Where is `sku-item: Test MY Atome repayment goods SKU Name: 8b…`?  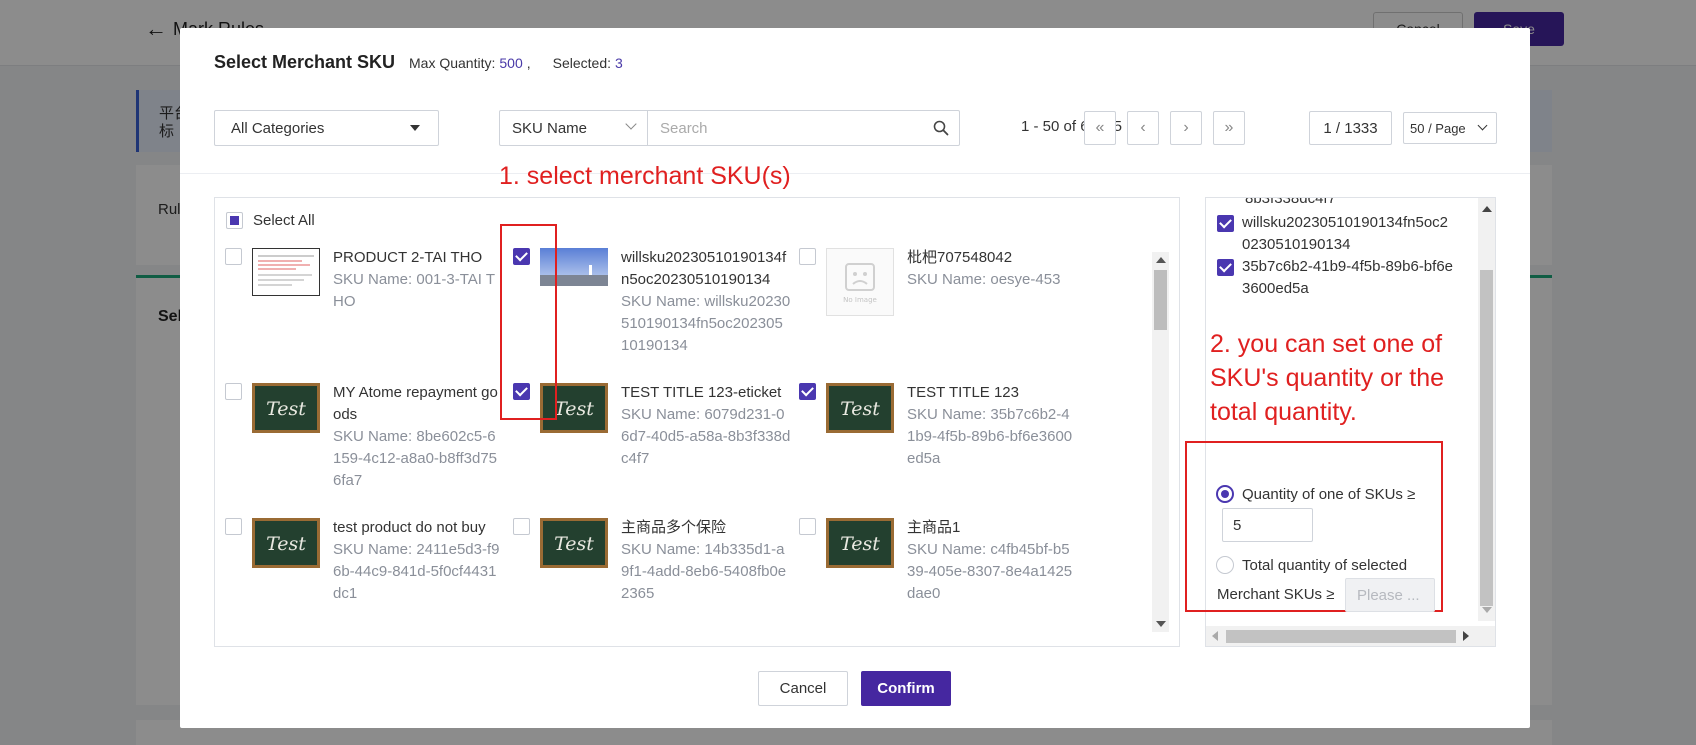 sku-item: Test MY Atome repayment goods SKU Name: 8b… is located at coordinates (375, 448).